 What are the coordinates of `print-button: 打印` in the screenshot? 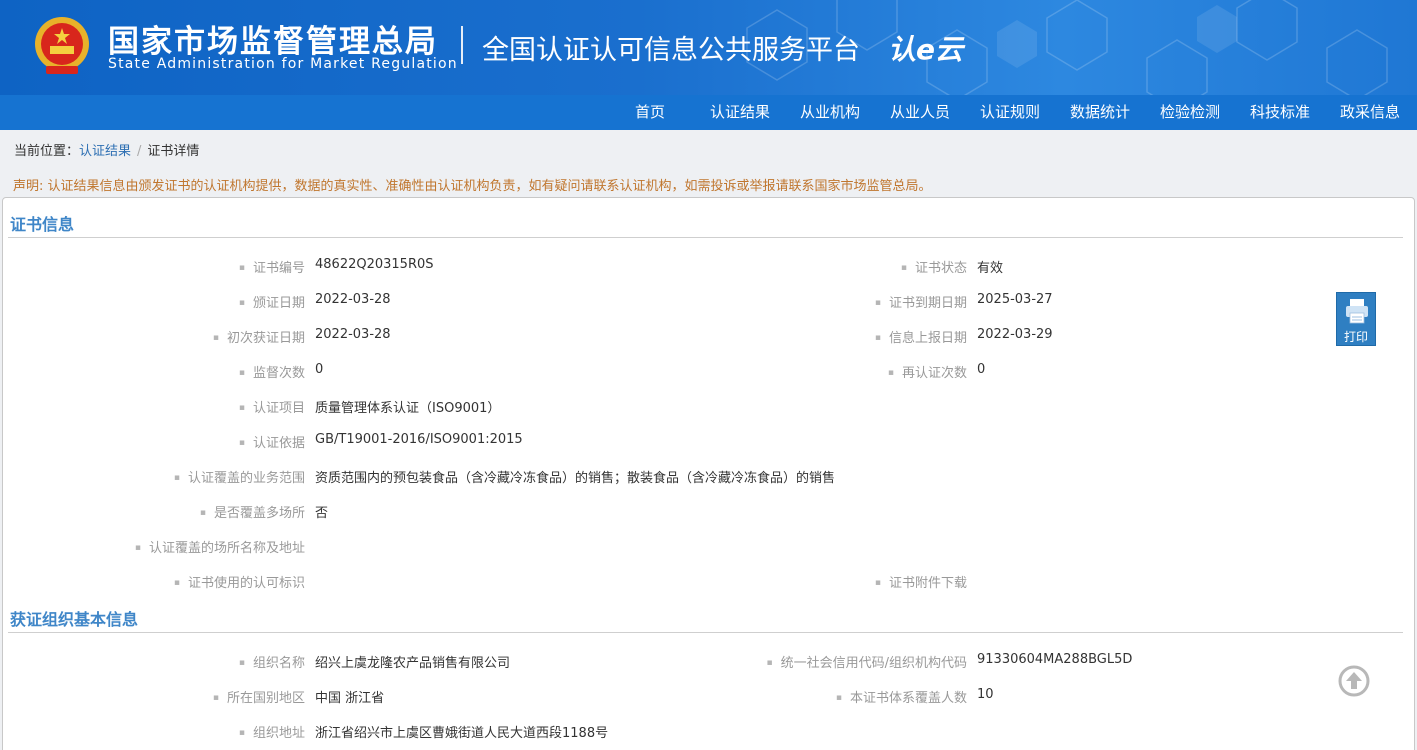 It's located at (1356, 319).